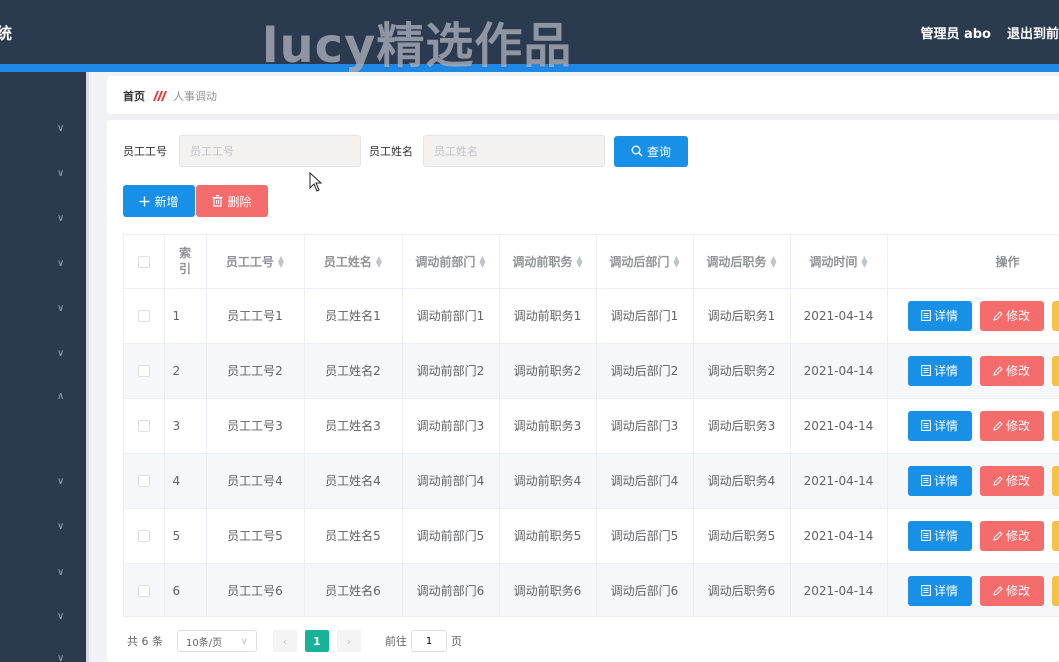 Image resolution: width=1059 pixels, height=662 pixels. I want to click on select-all-checkbox, so click(143, 261).